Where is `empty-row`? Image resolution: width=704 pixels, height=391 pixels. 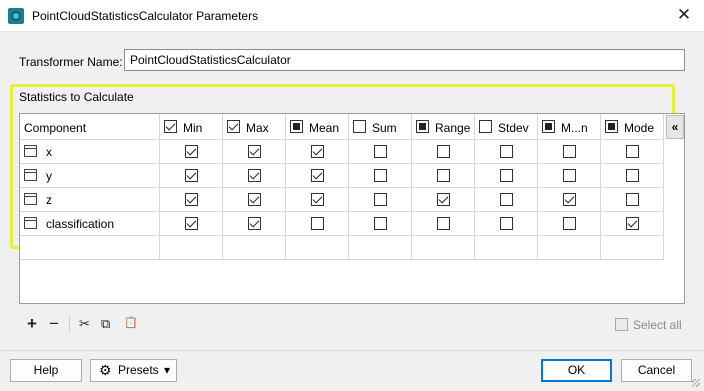 empty-row is located at coordinates (352, 248).